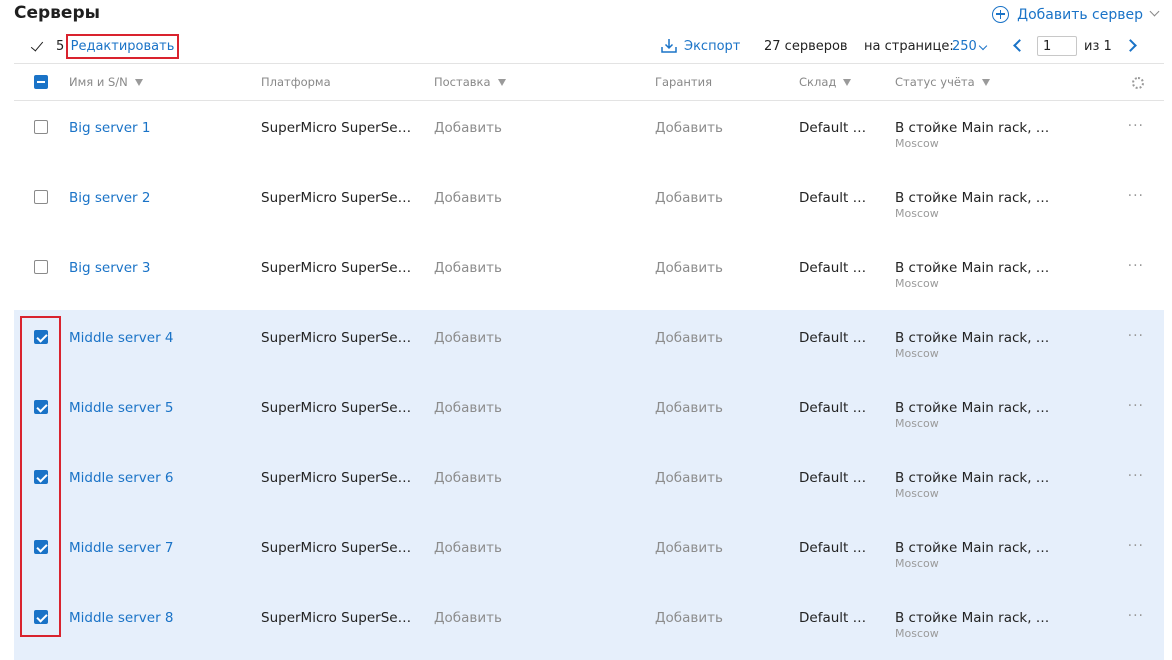 Image resolution: width=1172 pixels, height=660 pixels. Describe the element at coordinates (975, 128) in the screenshot. I see `status-cell: В стойке Main rack, U: 1` at that location.